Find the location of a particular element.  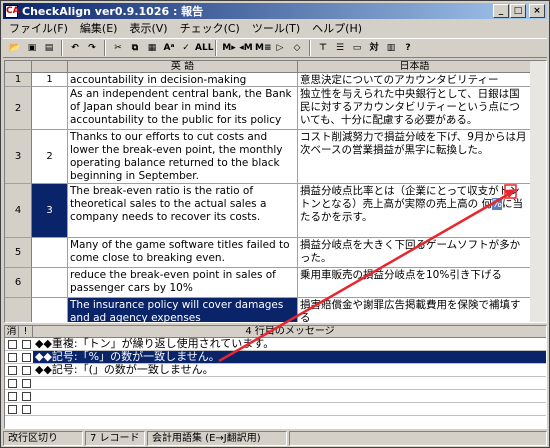

pair-icon: 対 is located at coordinates (374, 48).